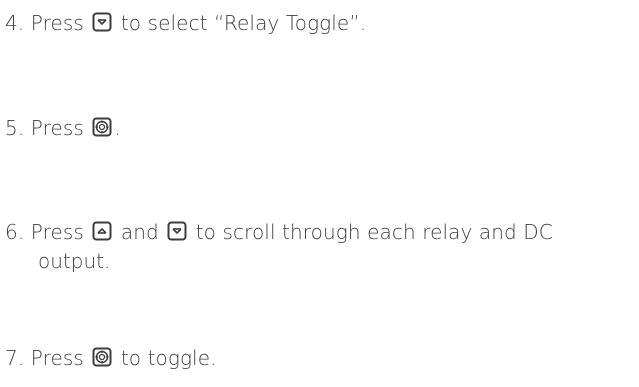 The height and width of the screenshot is (387, 639). I want to click on step-number: 5., so click(15, 128).